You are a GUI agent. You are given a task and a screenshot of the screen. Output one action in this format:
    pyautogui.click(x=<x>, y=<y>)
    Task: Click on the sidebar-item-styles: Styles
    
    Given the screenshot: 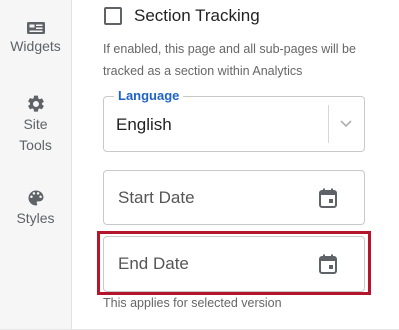 What is the action you would take?
    pyautogui.click(x=35, y=208)
    